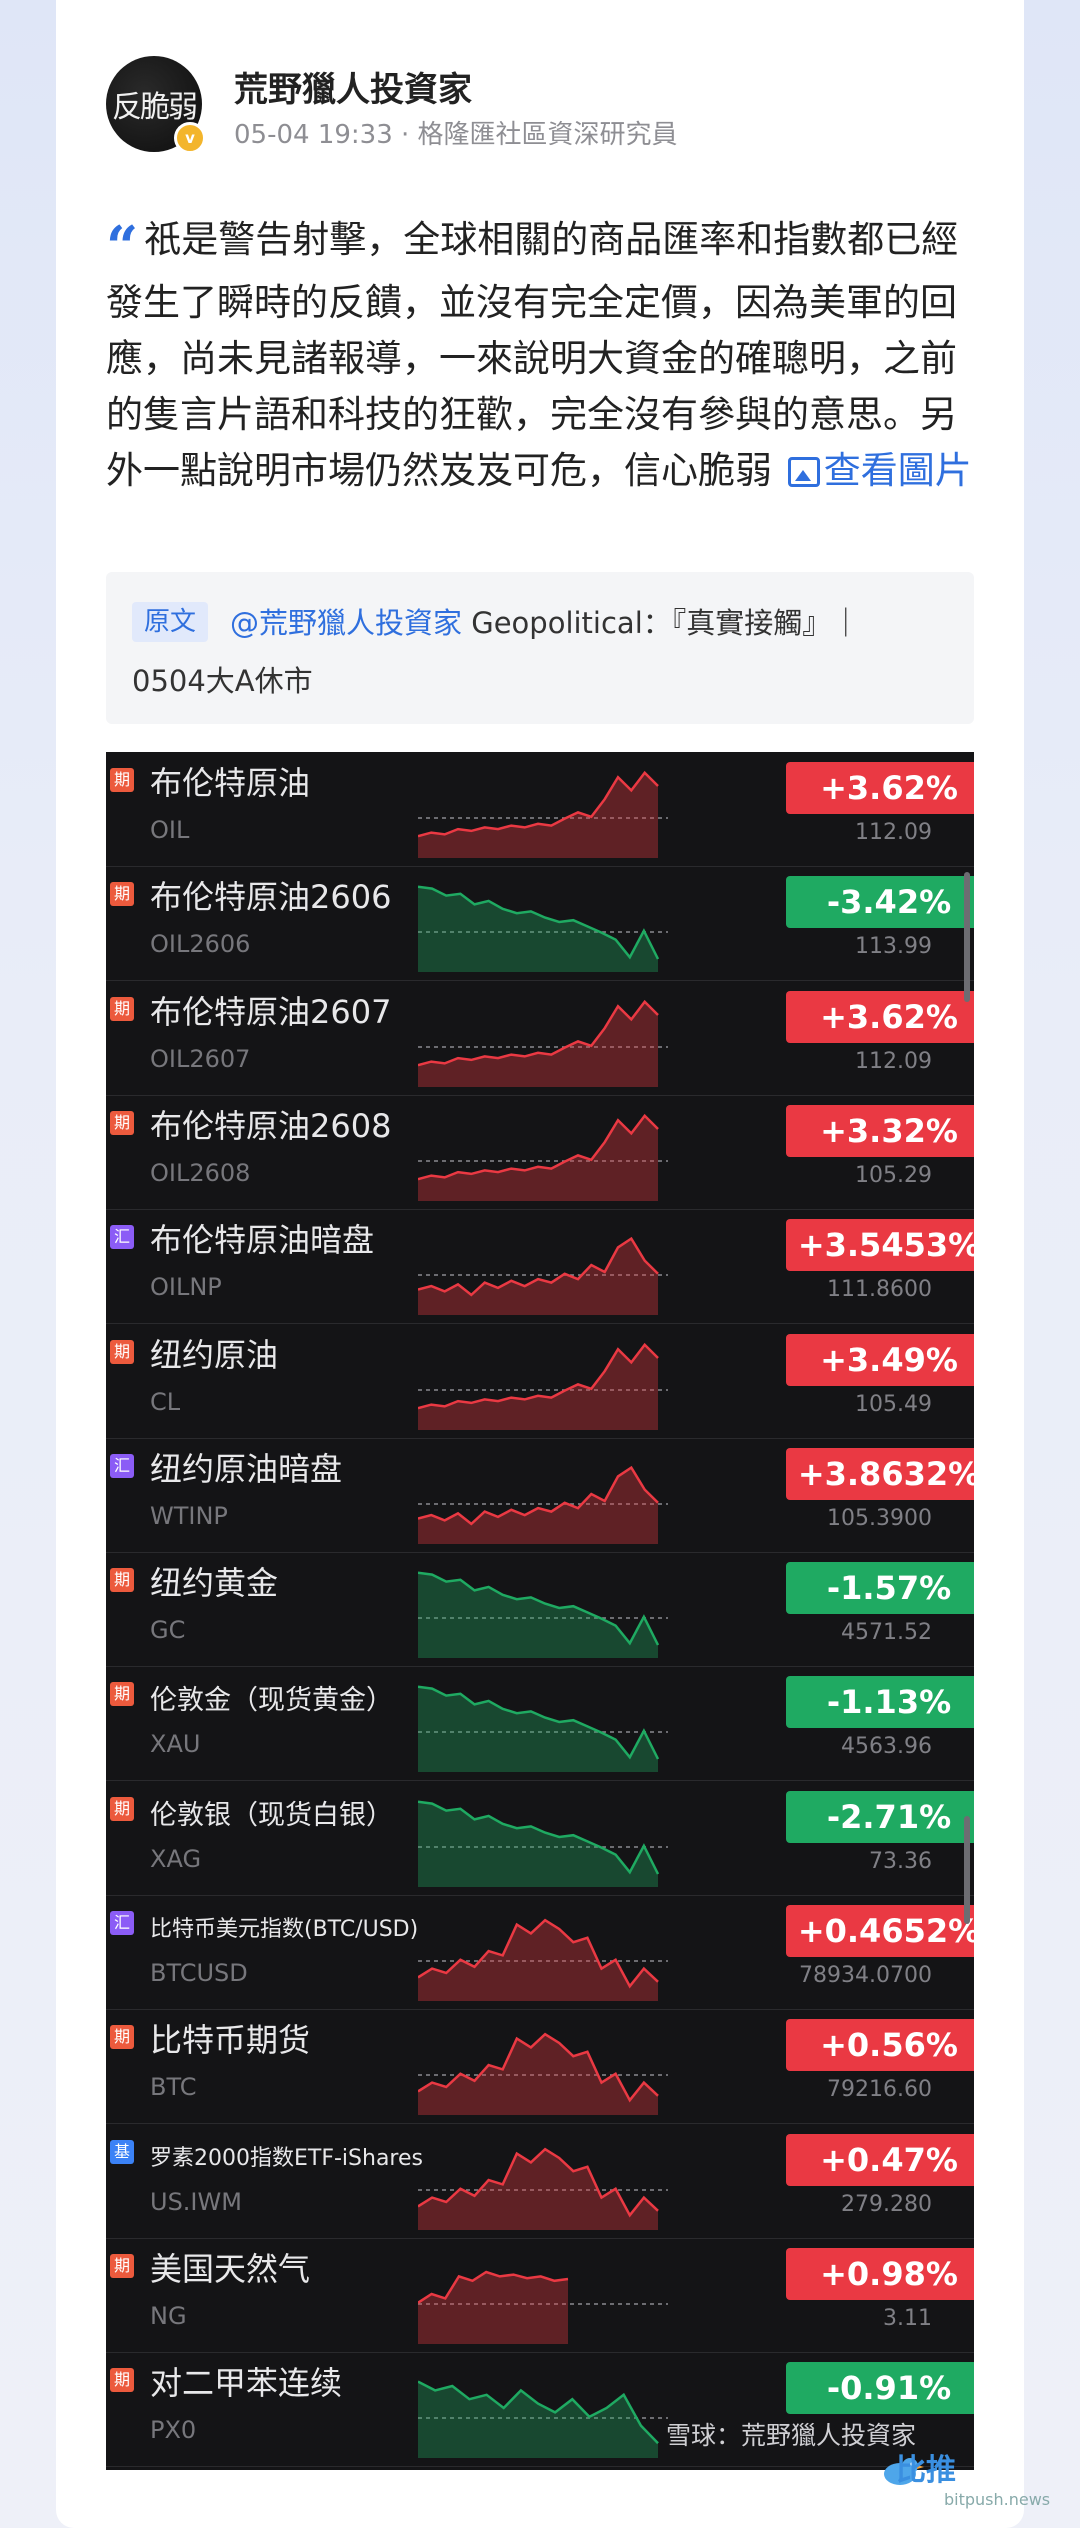 Image resolution: width=1080 pixels, height=2528 pixels. Describe the element at coordinates (907, 2318) in the screenshot. I see `last-price: 3.11` at that location.